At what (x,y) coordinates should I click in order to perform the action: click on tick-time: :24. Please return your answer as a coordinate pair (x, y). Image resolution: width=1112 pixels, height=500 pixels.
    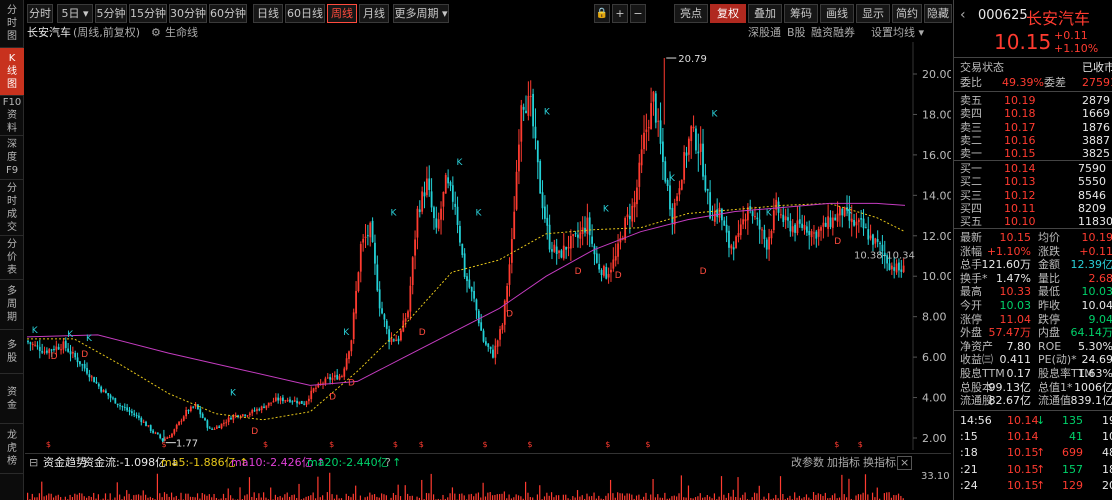
    Looking at the image, I should click on (969, 485).